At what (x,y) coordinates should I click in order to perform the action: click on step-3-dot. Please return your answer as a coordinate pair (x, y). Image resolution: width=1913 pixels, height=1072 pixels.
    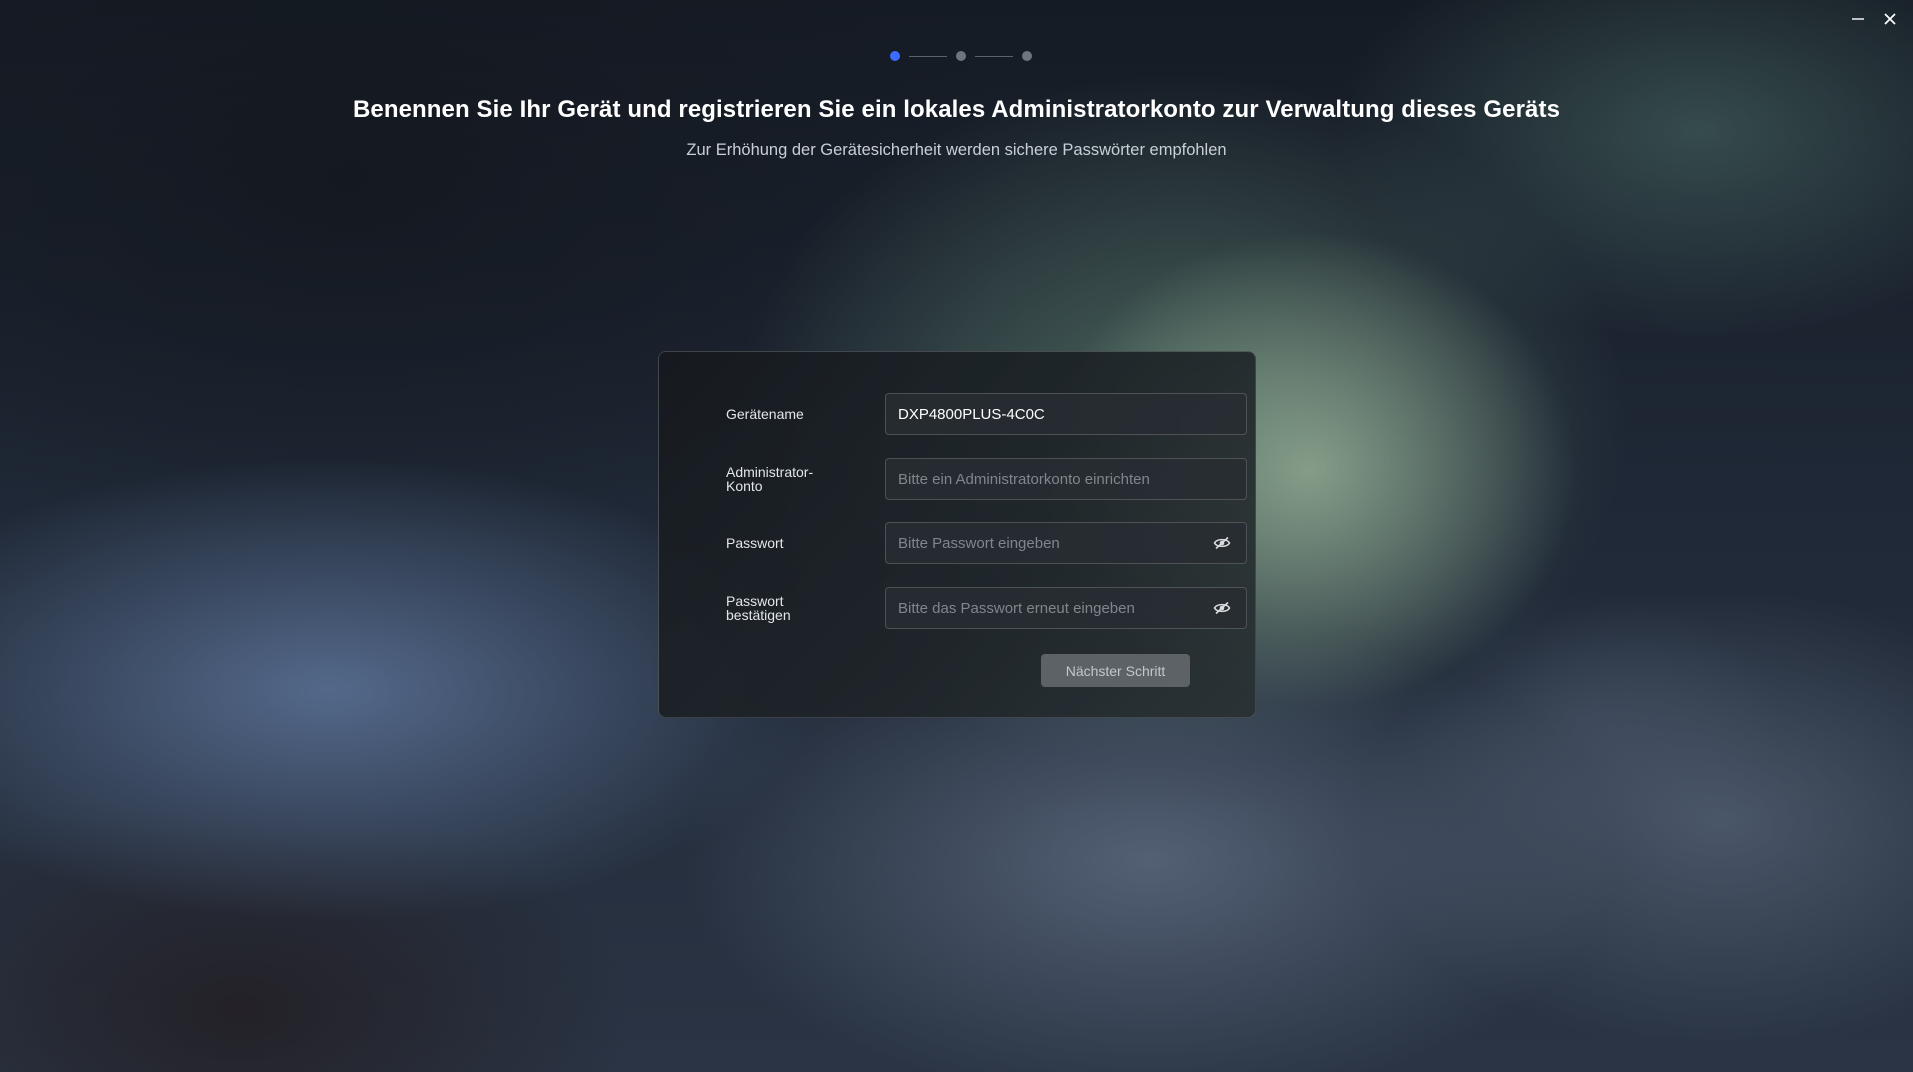
    Looking at the image, I should click on (1027, 56).